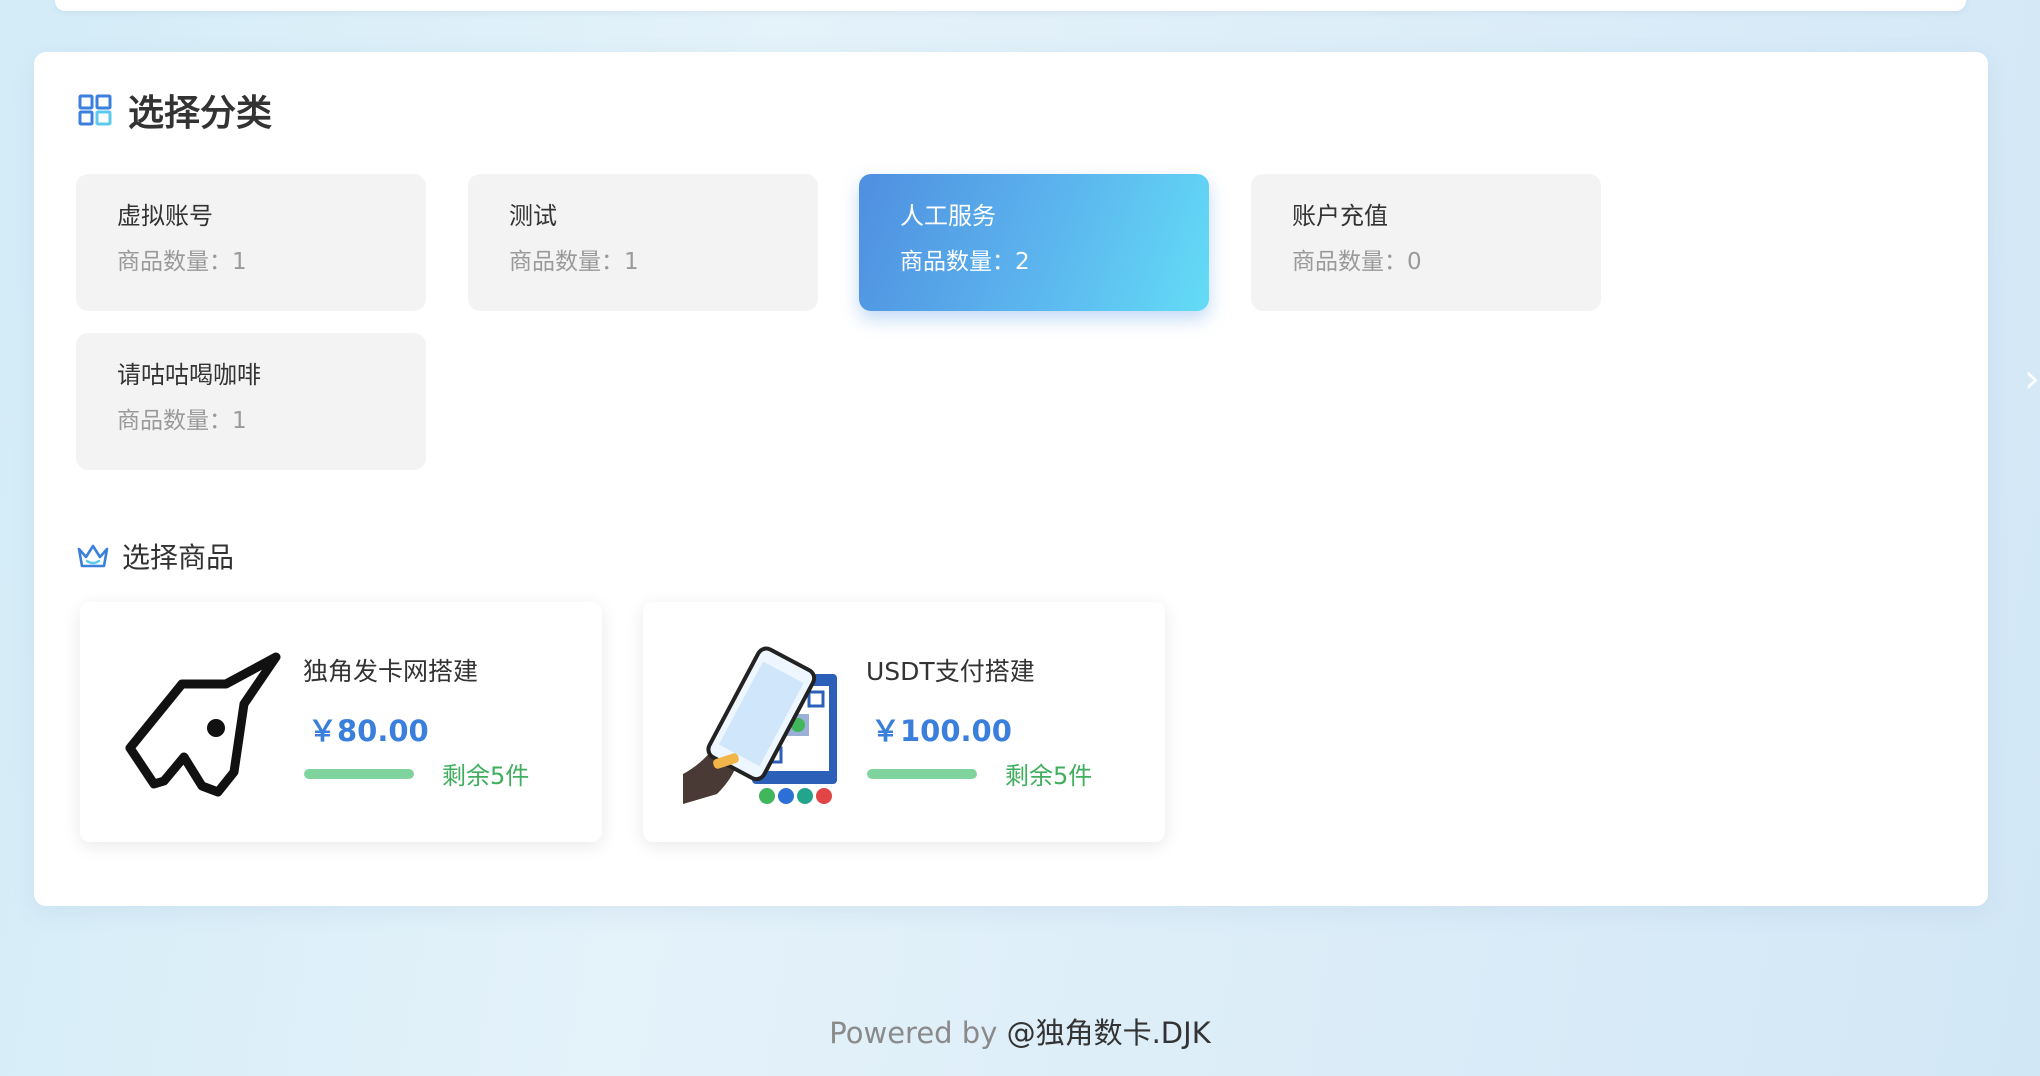  I want to click on category-grid-icon, so click(95, 110).